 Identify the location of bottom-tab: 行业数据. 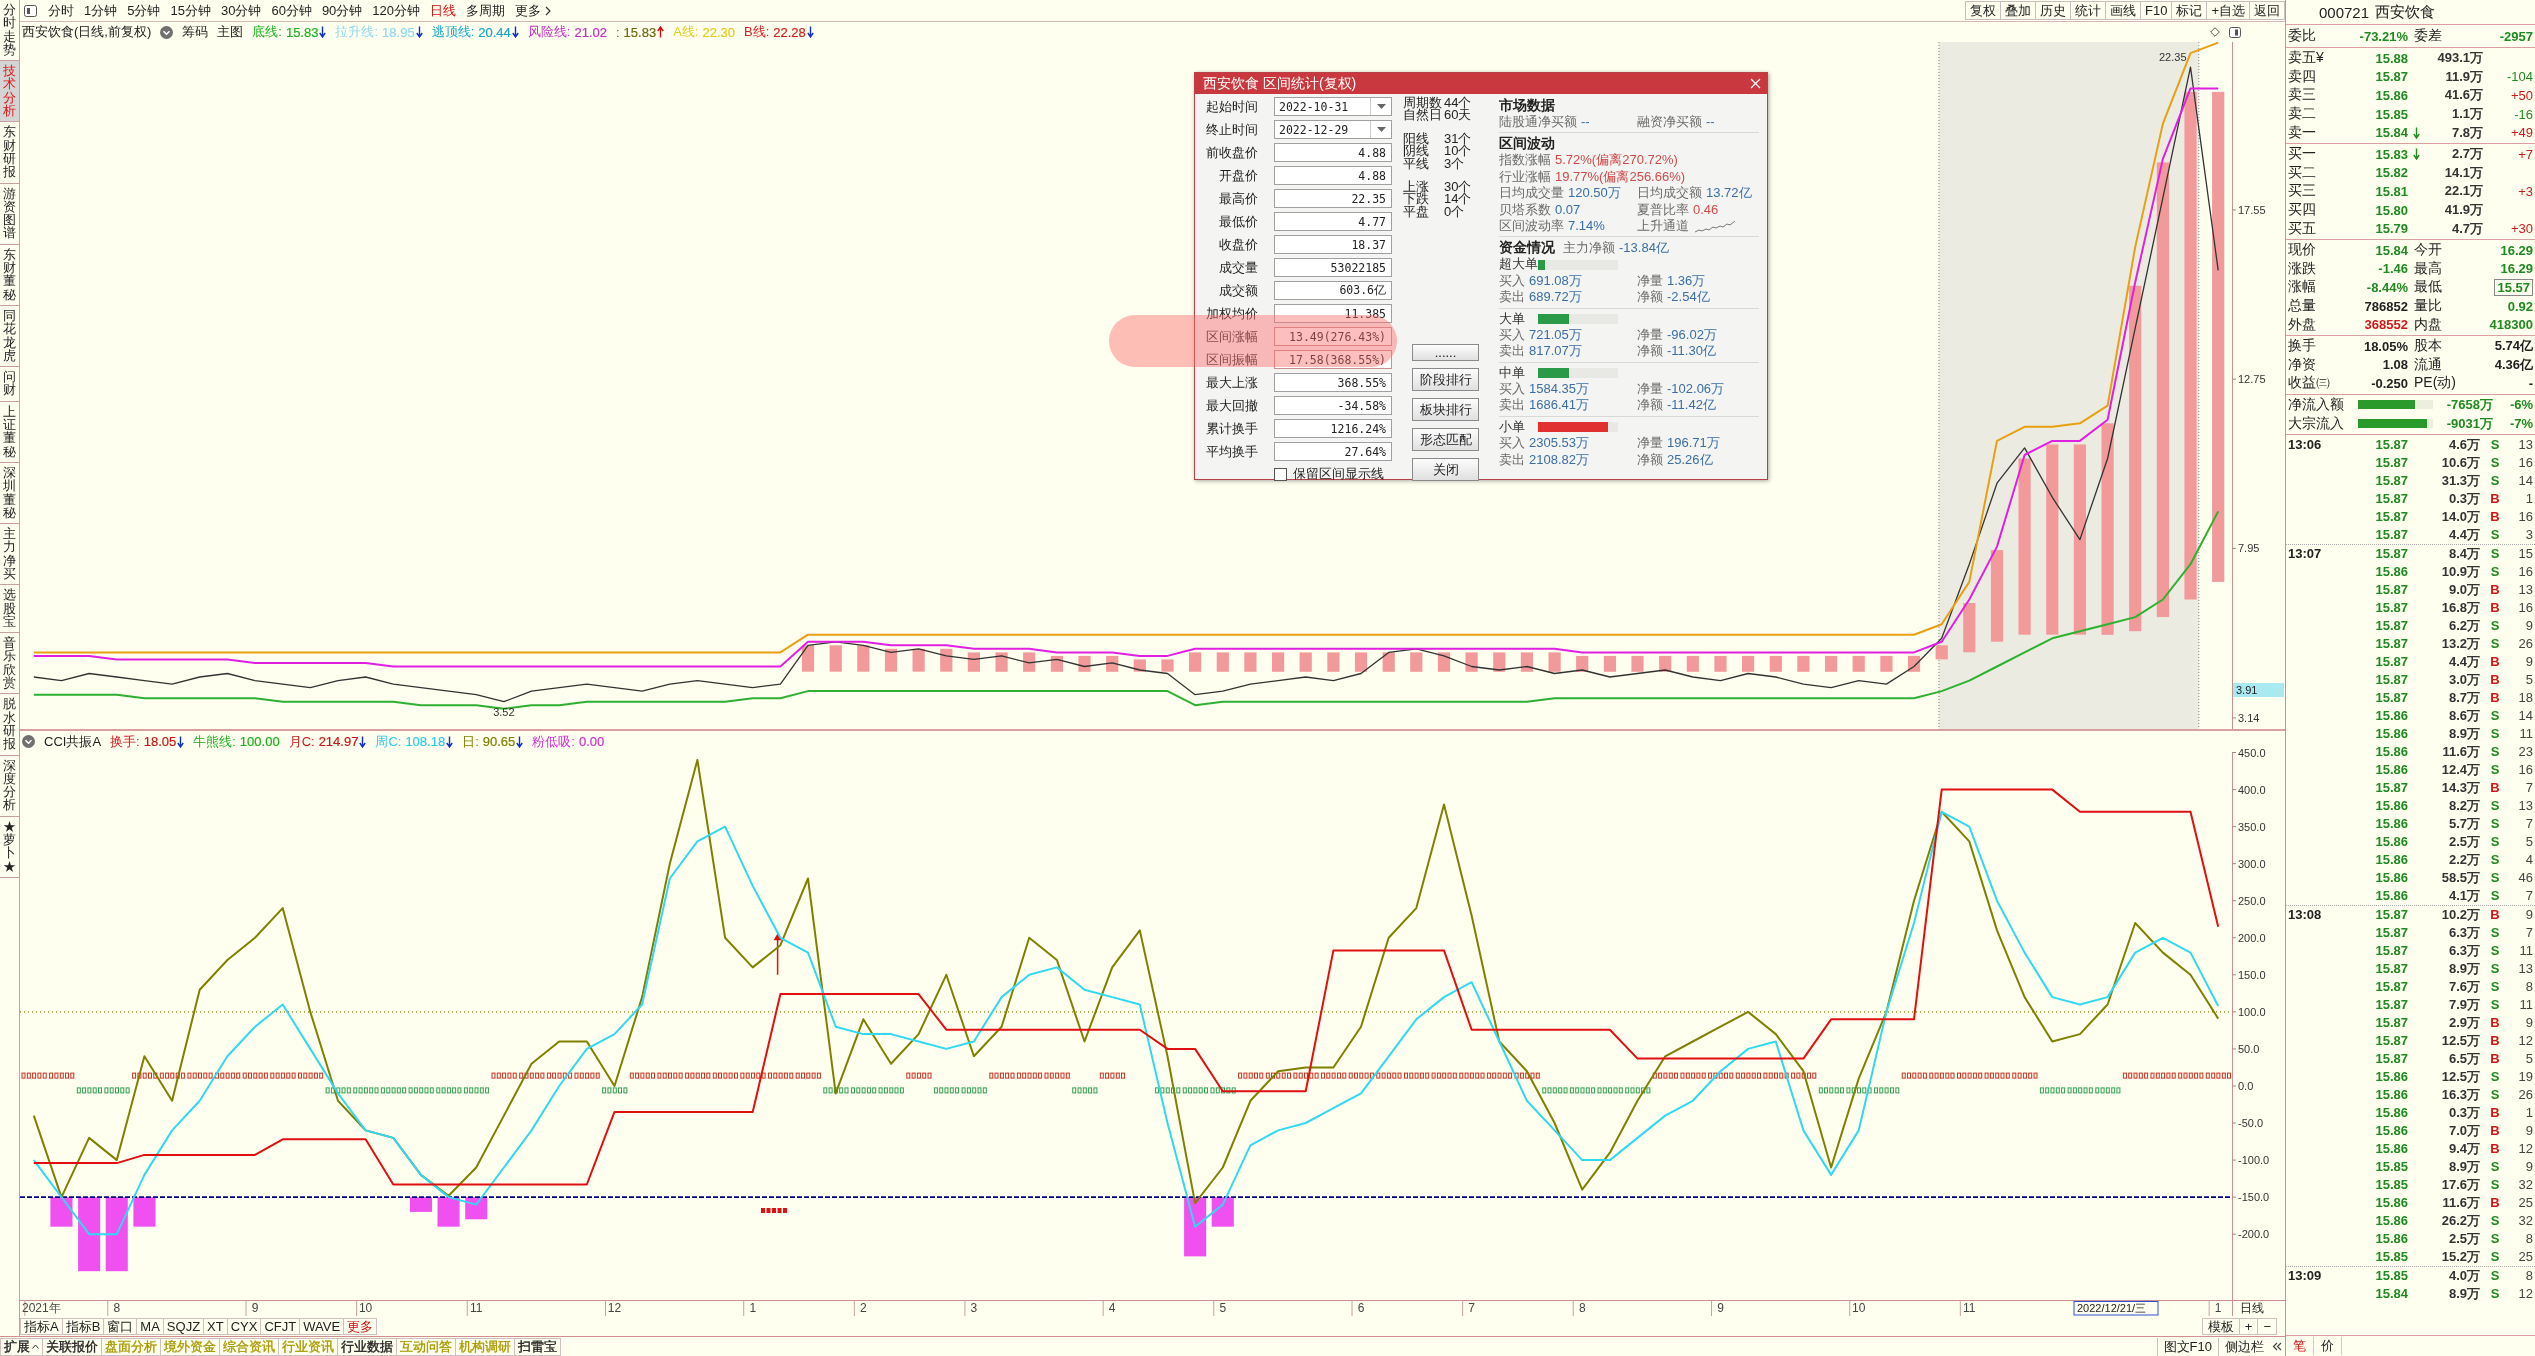
(367, 1346).